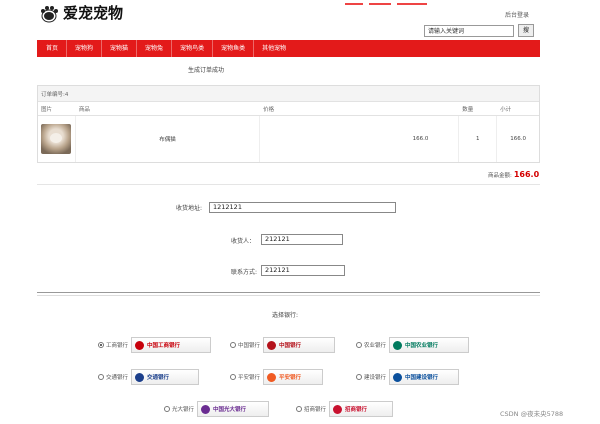  I want to click on bank-name: 平安银行, so click(249, 378).